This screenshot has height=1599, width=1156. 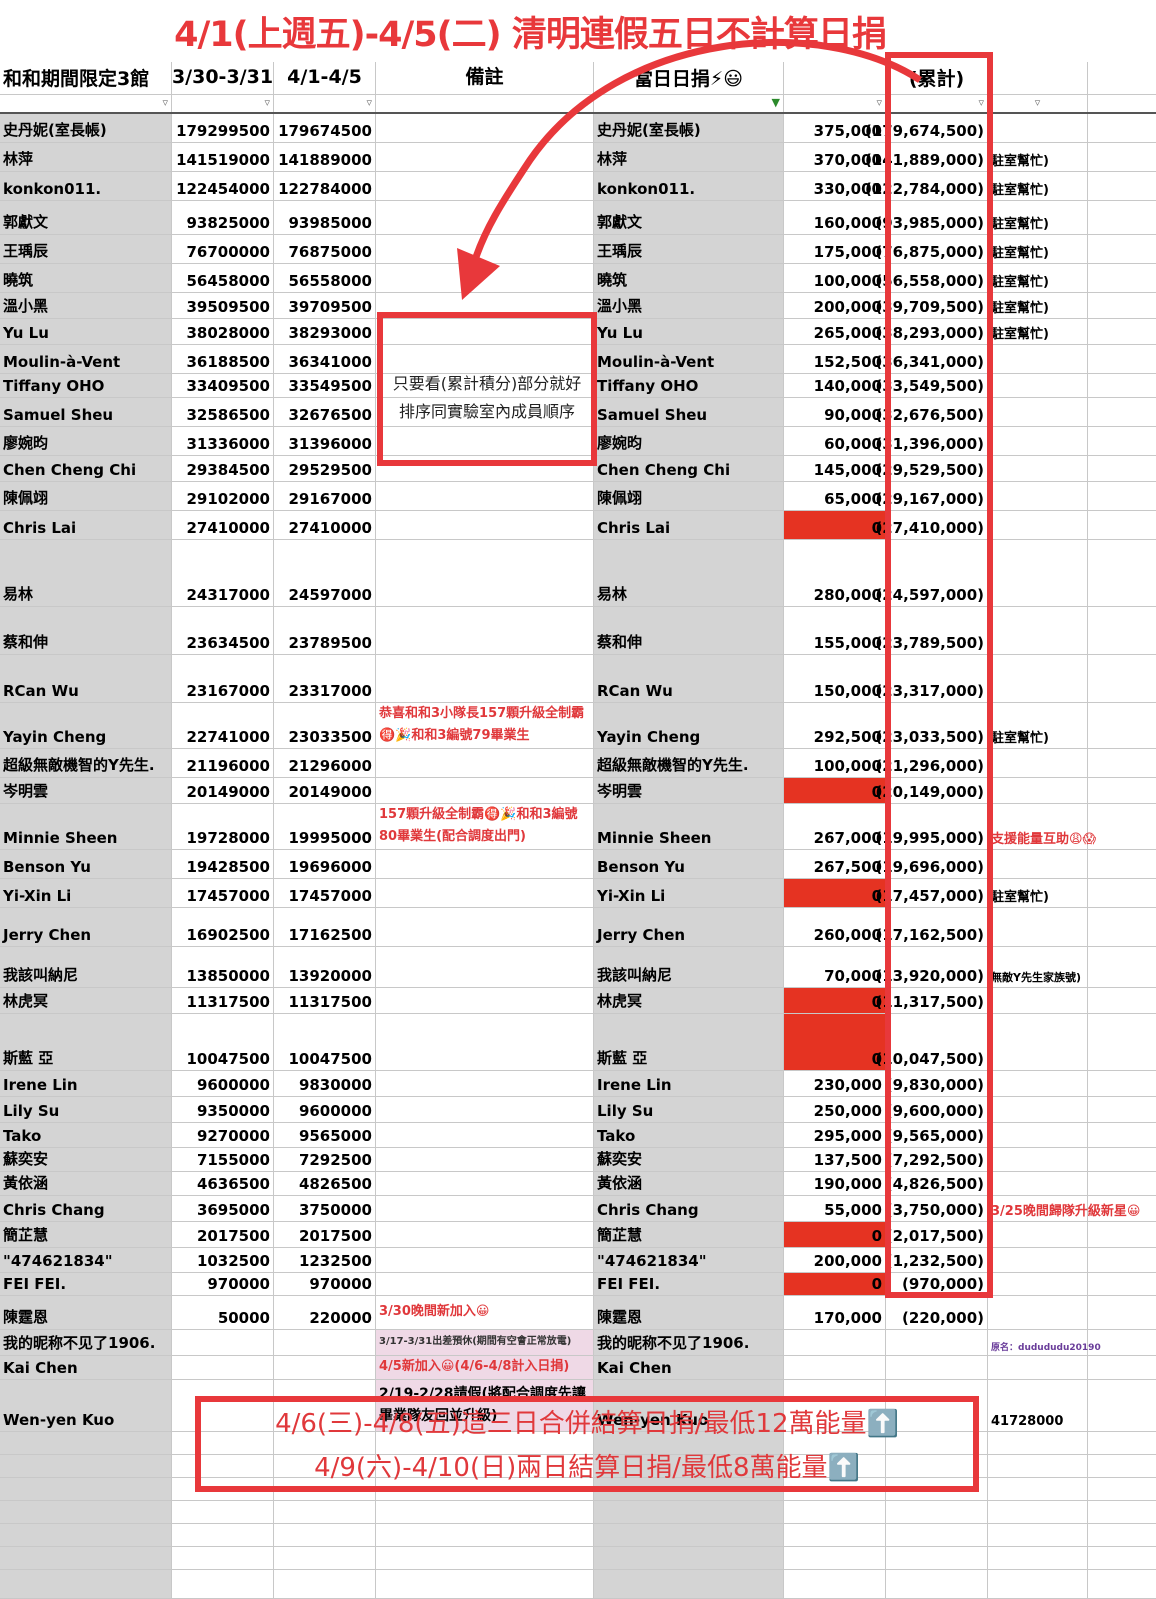 I want to click on extra-cell: 無敵Y先生家族號), so click(x=1038, y=967).